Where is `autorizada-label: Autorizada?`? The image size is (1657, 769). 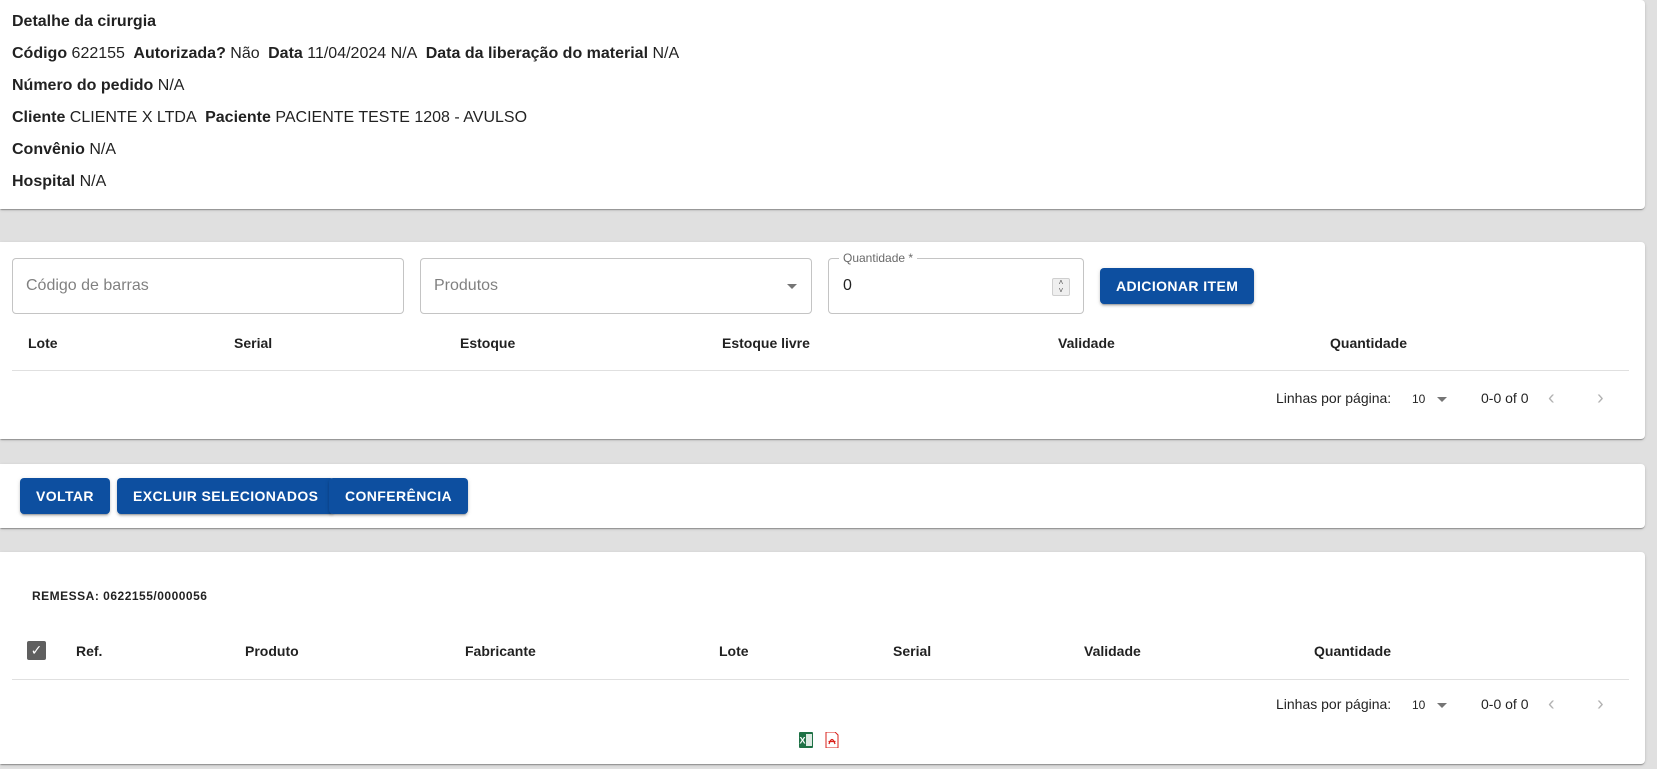 autorizada-label: Autorizada? is located at coordinates (179, 53).